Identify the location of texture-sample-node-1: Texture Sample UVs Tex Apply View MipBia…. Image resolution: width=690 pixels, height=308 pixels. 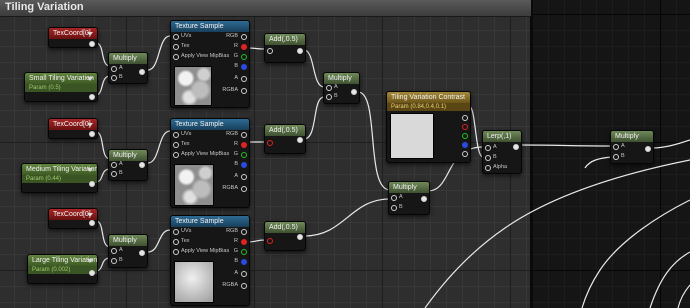
(210, 64).